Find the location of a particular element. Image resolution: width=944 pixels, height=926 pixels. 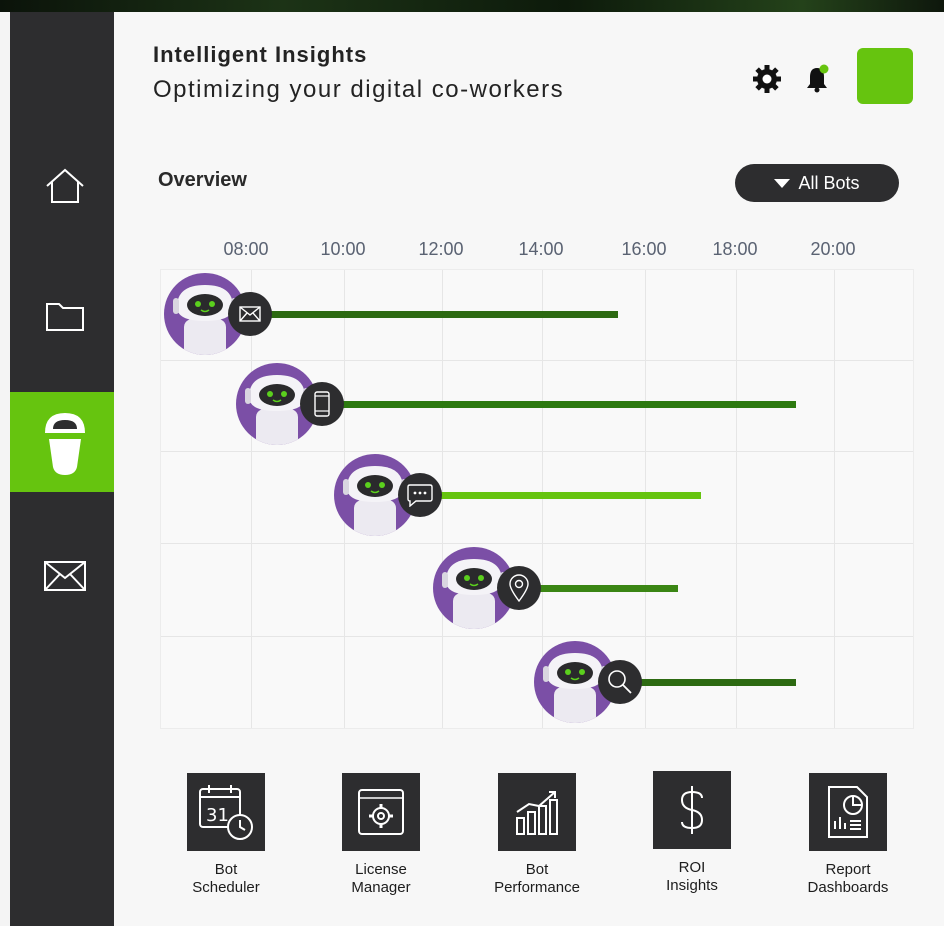

svg-text: 31 is located at coordinates (217, 815).